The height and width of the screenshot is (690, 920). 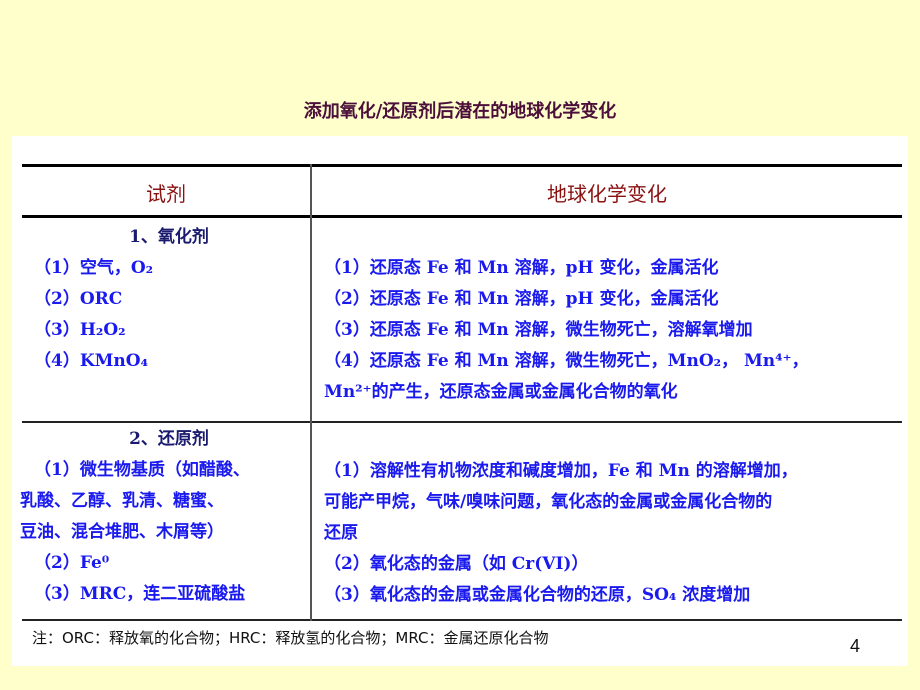 I want to click on change-item: 还原, so click(x=341, y=533).